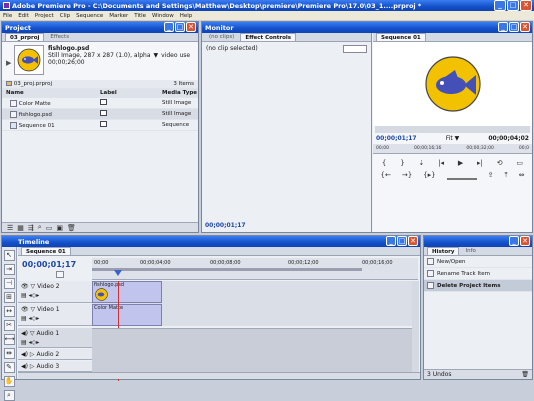  What do you see at coordinates (55, 338) in the screenshot?
I see `track-header-audio-1: ◀) ▽ Audio 1 ▤ ◂◇▸` at bounding box center [55, 338].